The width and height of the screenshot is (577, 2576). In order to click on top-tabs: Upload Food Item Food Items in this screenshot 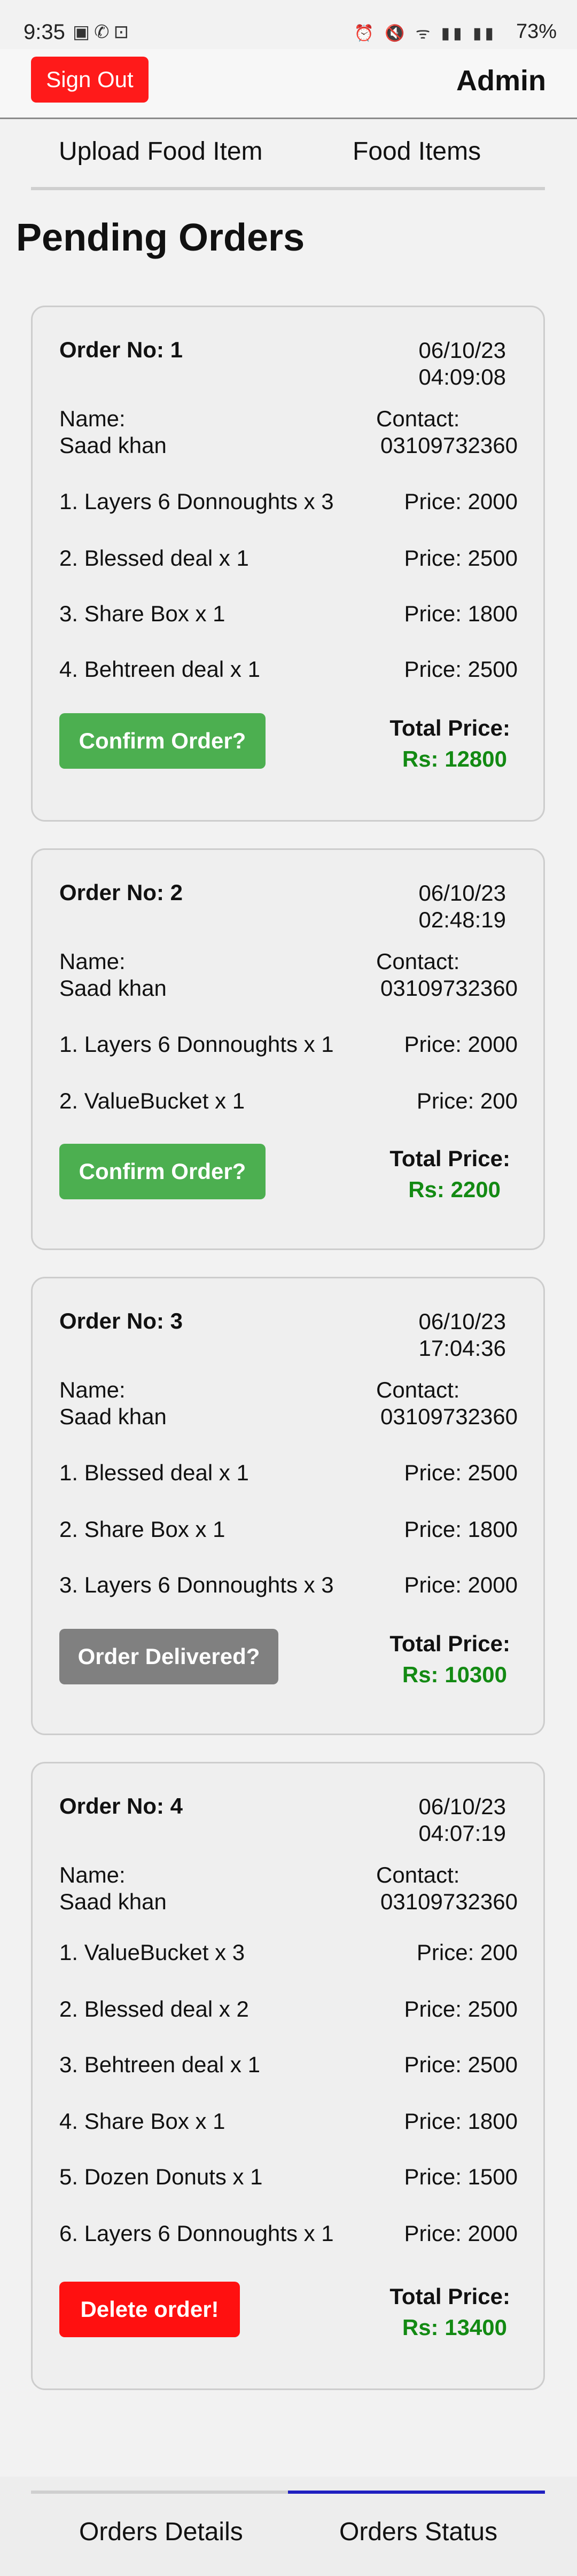, I will do `click(288, 158)`.